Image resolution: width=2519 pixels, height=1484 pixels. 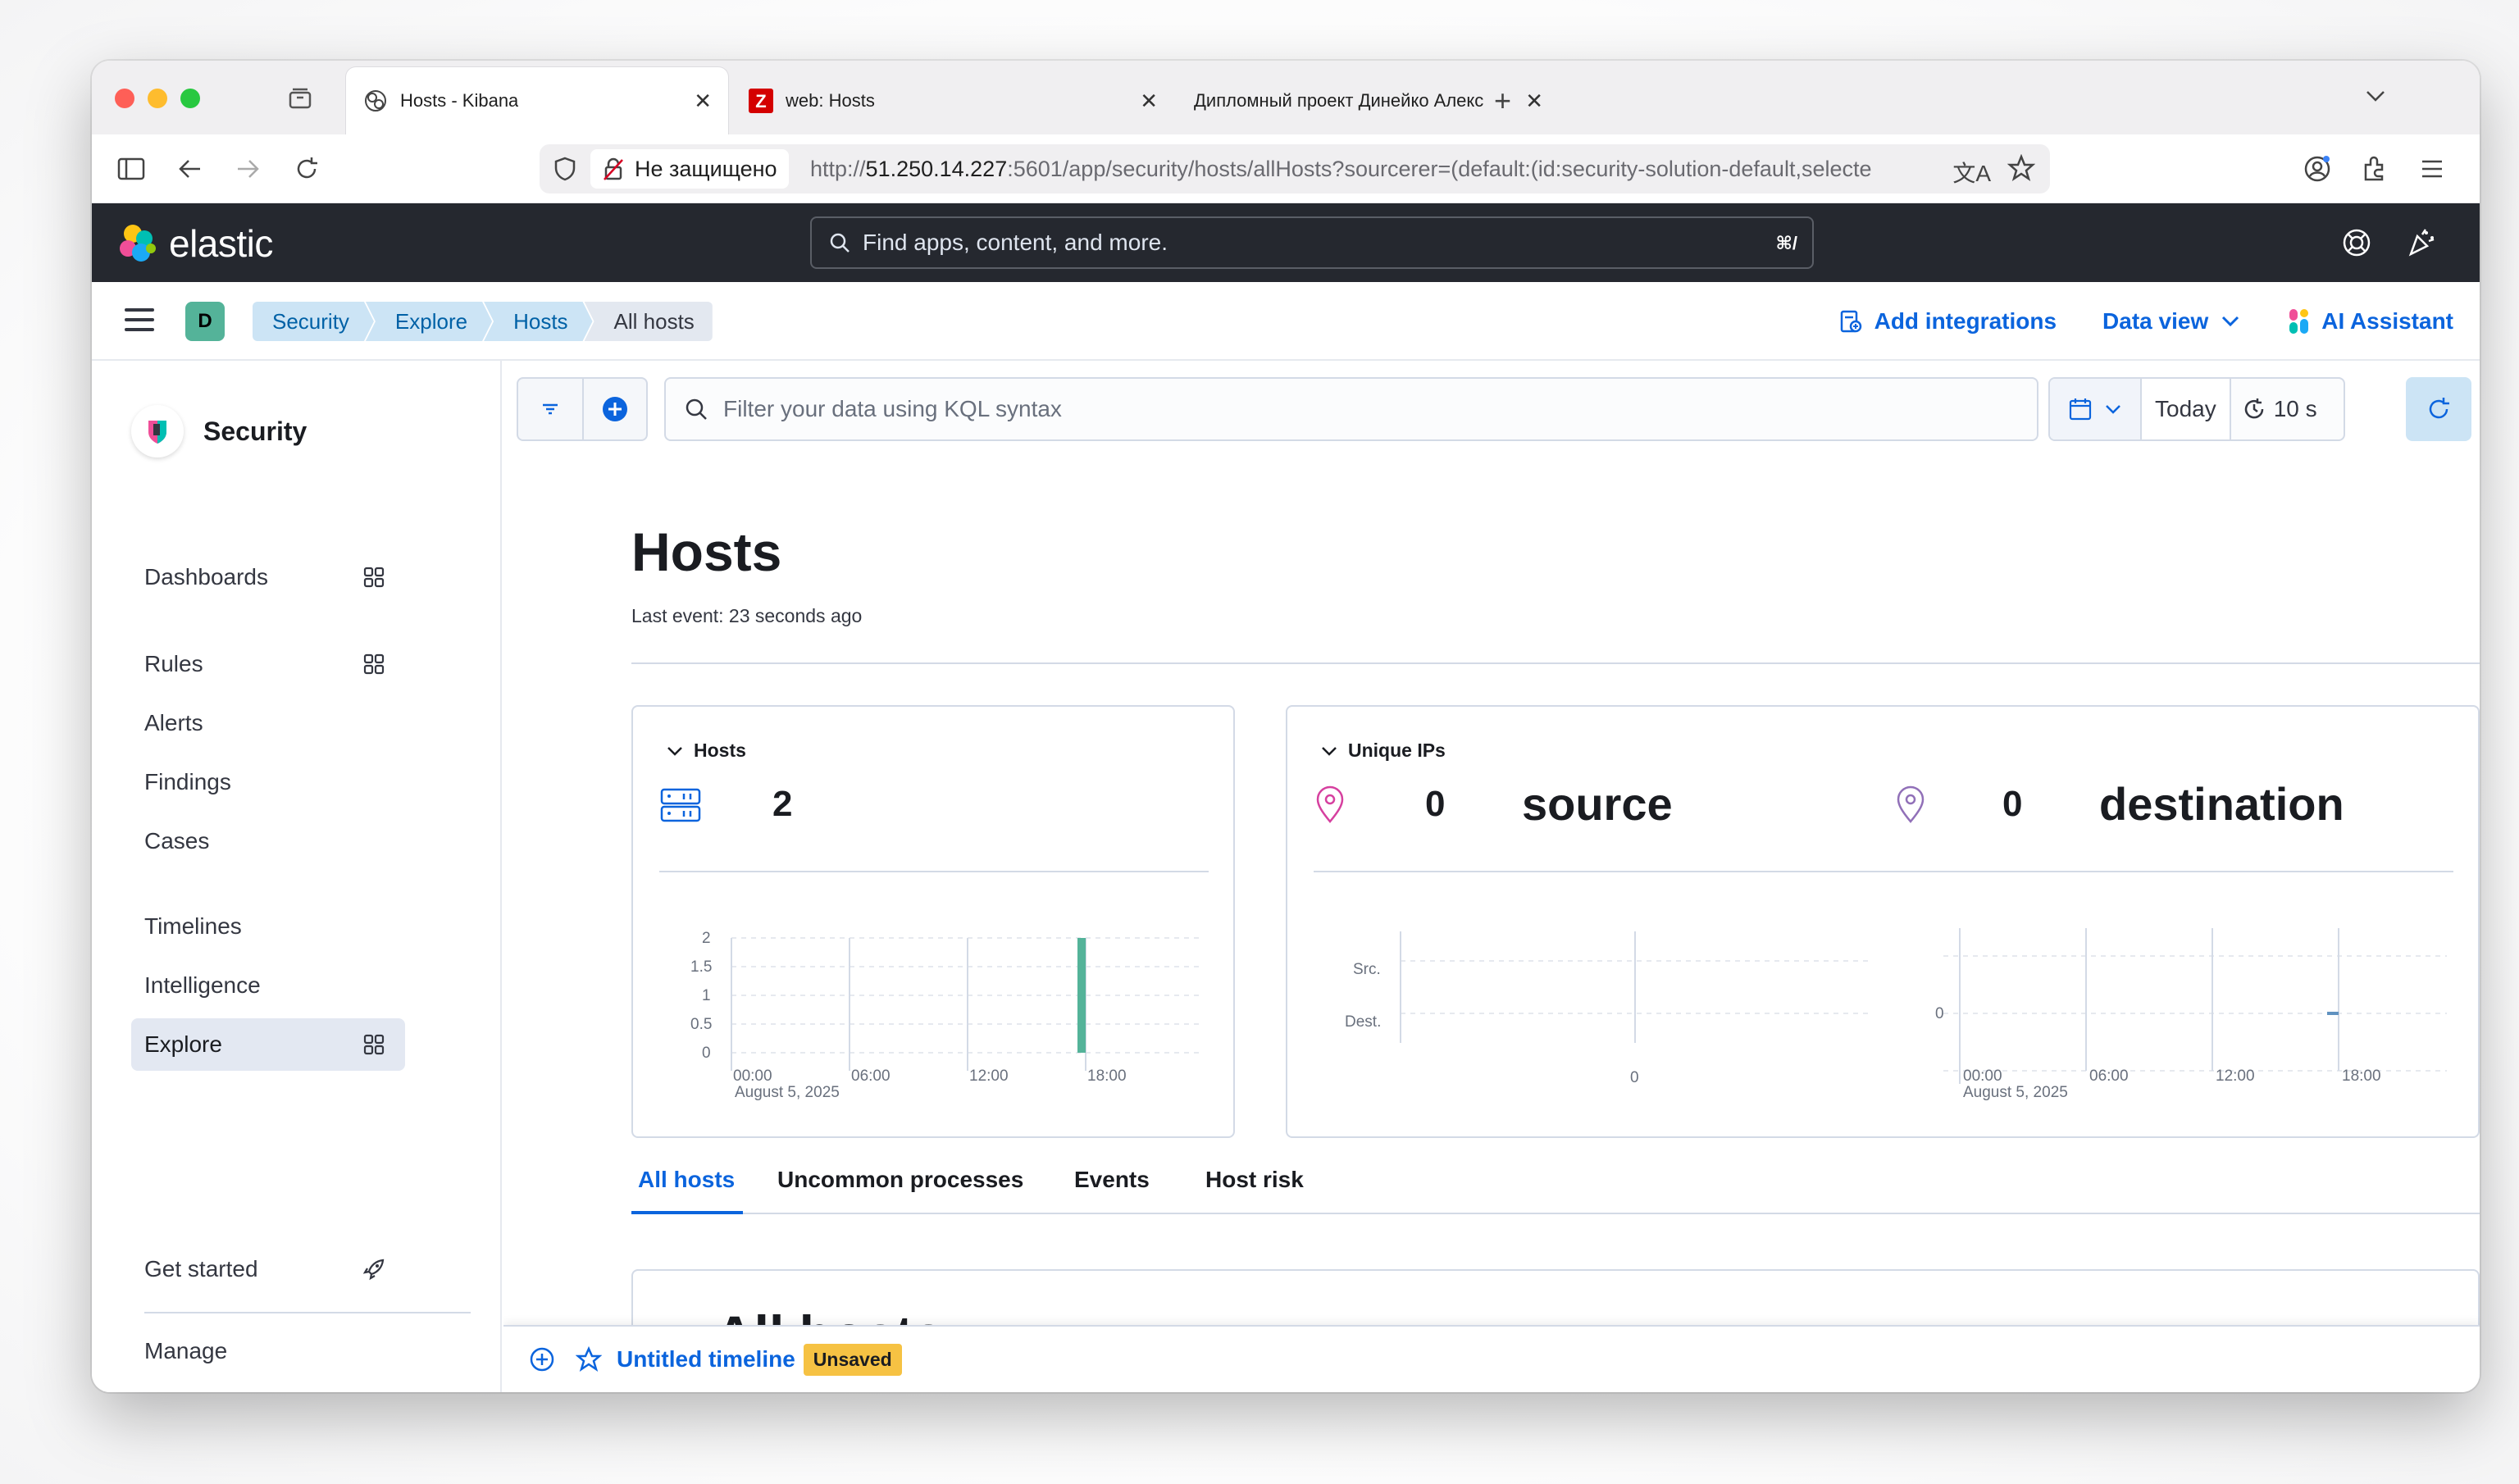 What do you see at coordinates (2375, 98) in the screenshot?
I see `tab-list-chevron-icon` at bounding box center [2375, 98].